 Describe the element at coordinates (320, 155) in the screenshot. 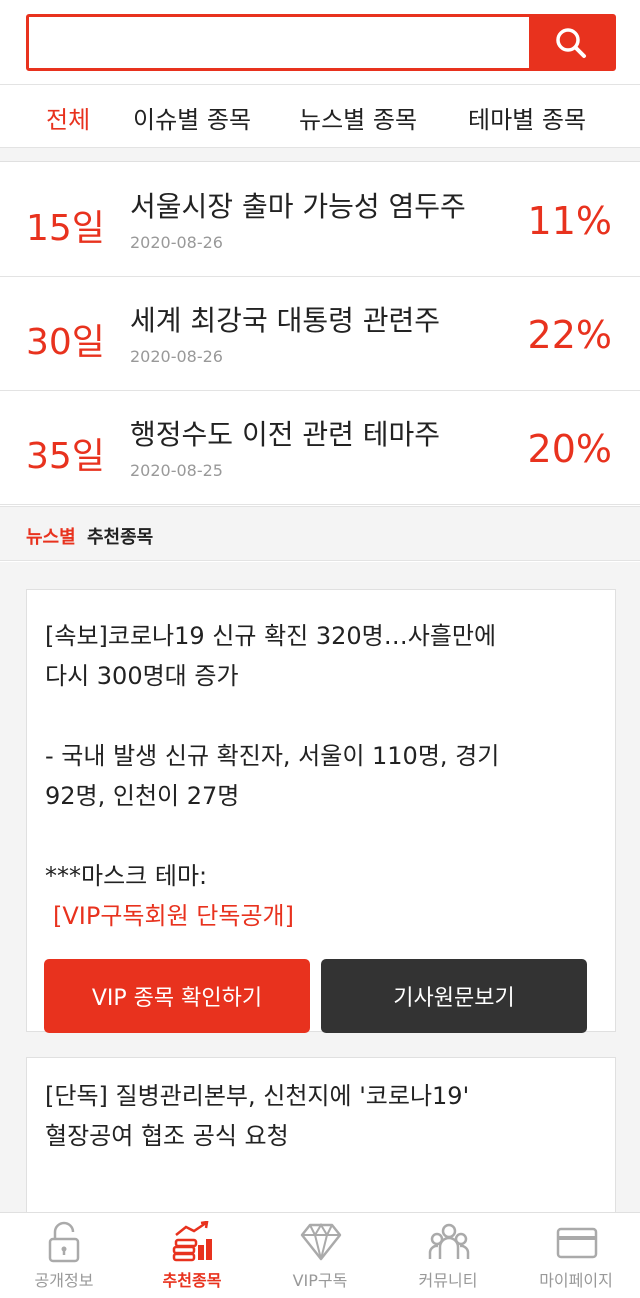

I see `divider` at that location.